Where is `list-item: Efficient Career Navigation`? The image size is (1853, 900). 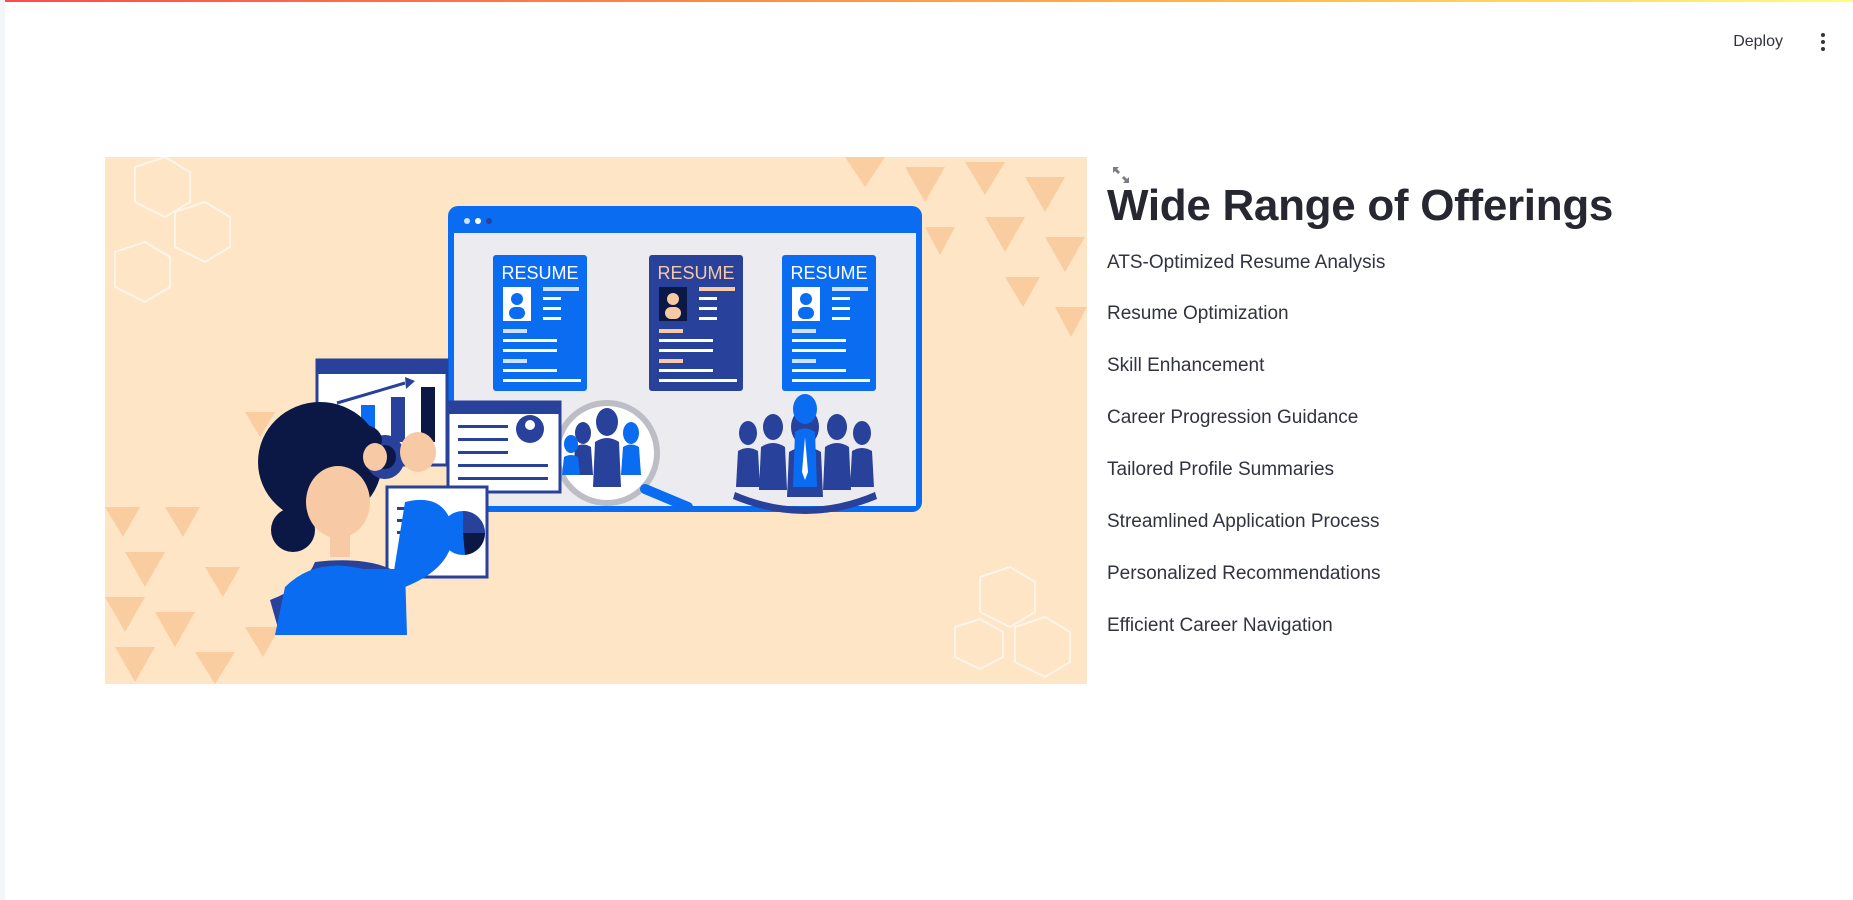 list-item: Efficient Career Navigation is located at coordinates (1220, 625).